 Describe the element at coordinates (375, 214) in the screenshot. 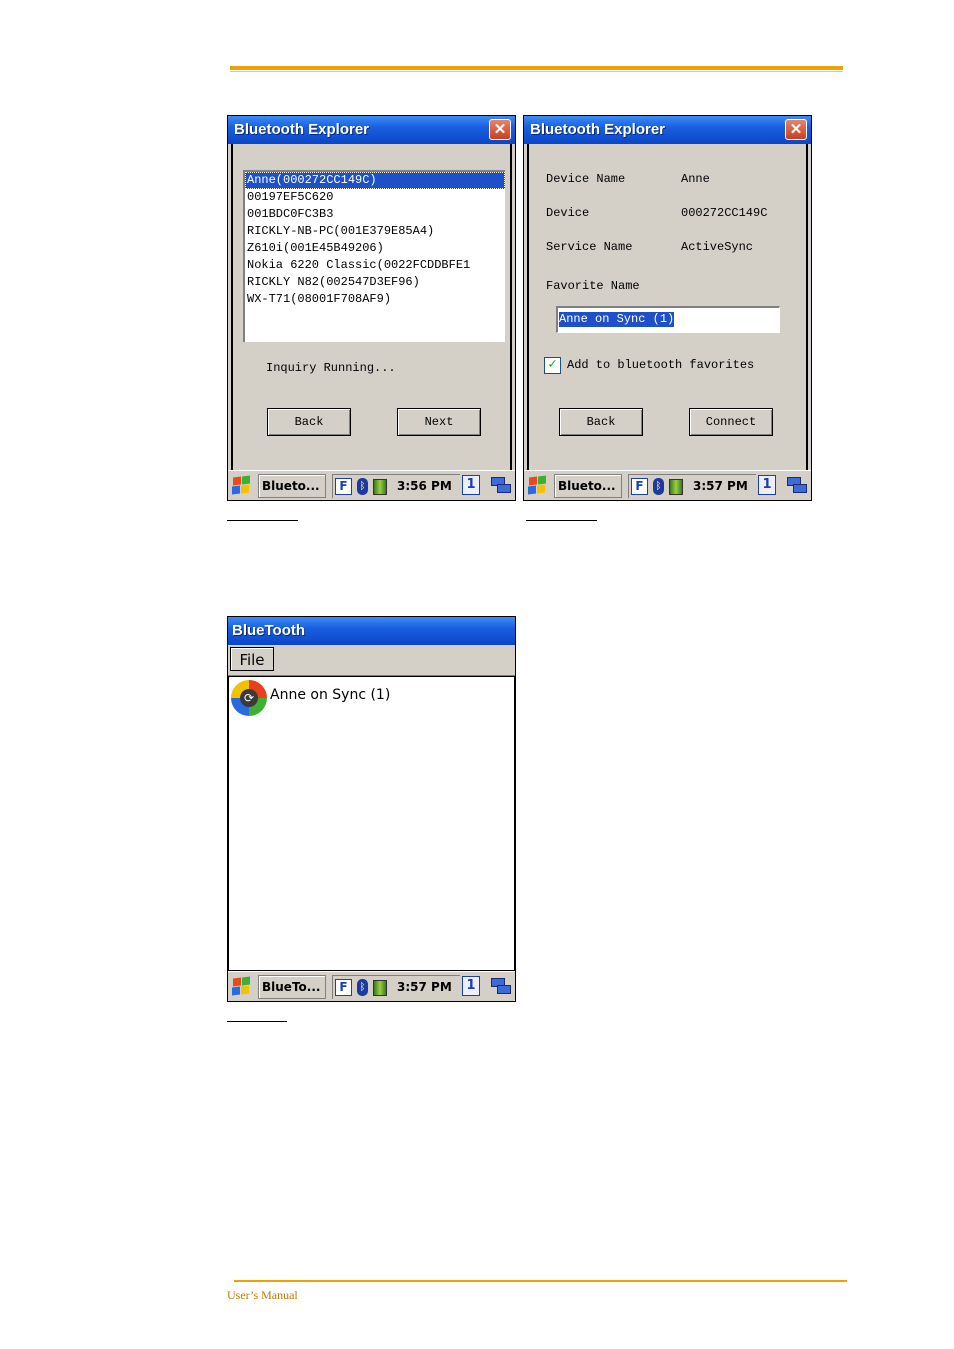

I see `device-list-item: 001BDC0FC3B3` at that location.